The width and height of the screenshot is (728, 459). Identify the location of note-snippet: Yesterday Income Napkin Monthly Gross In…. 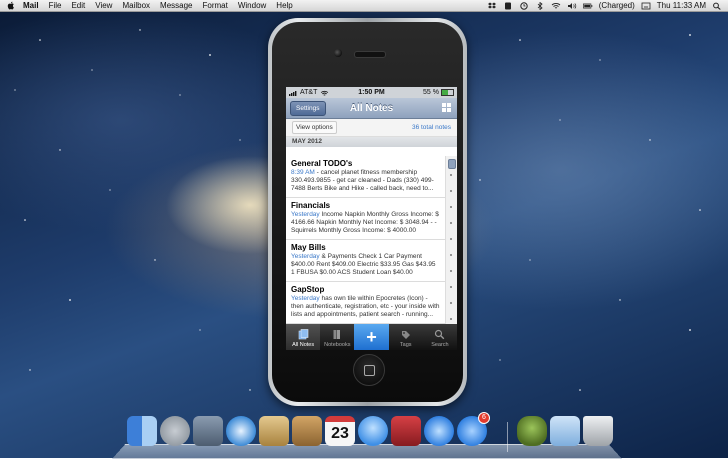
(365, 223).